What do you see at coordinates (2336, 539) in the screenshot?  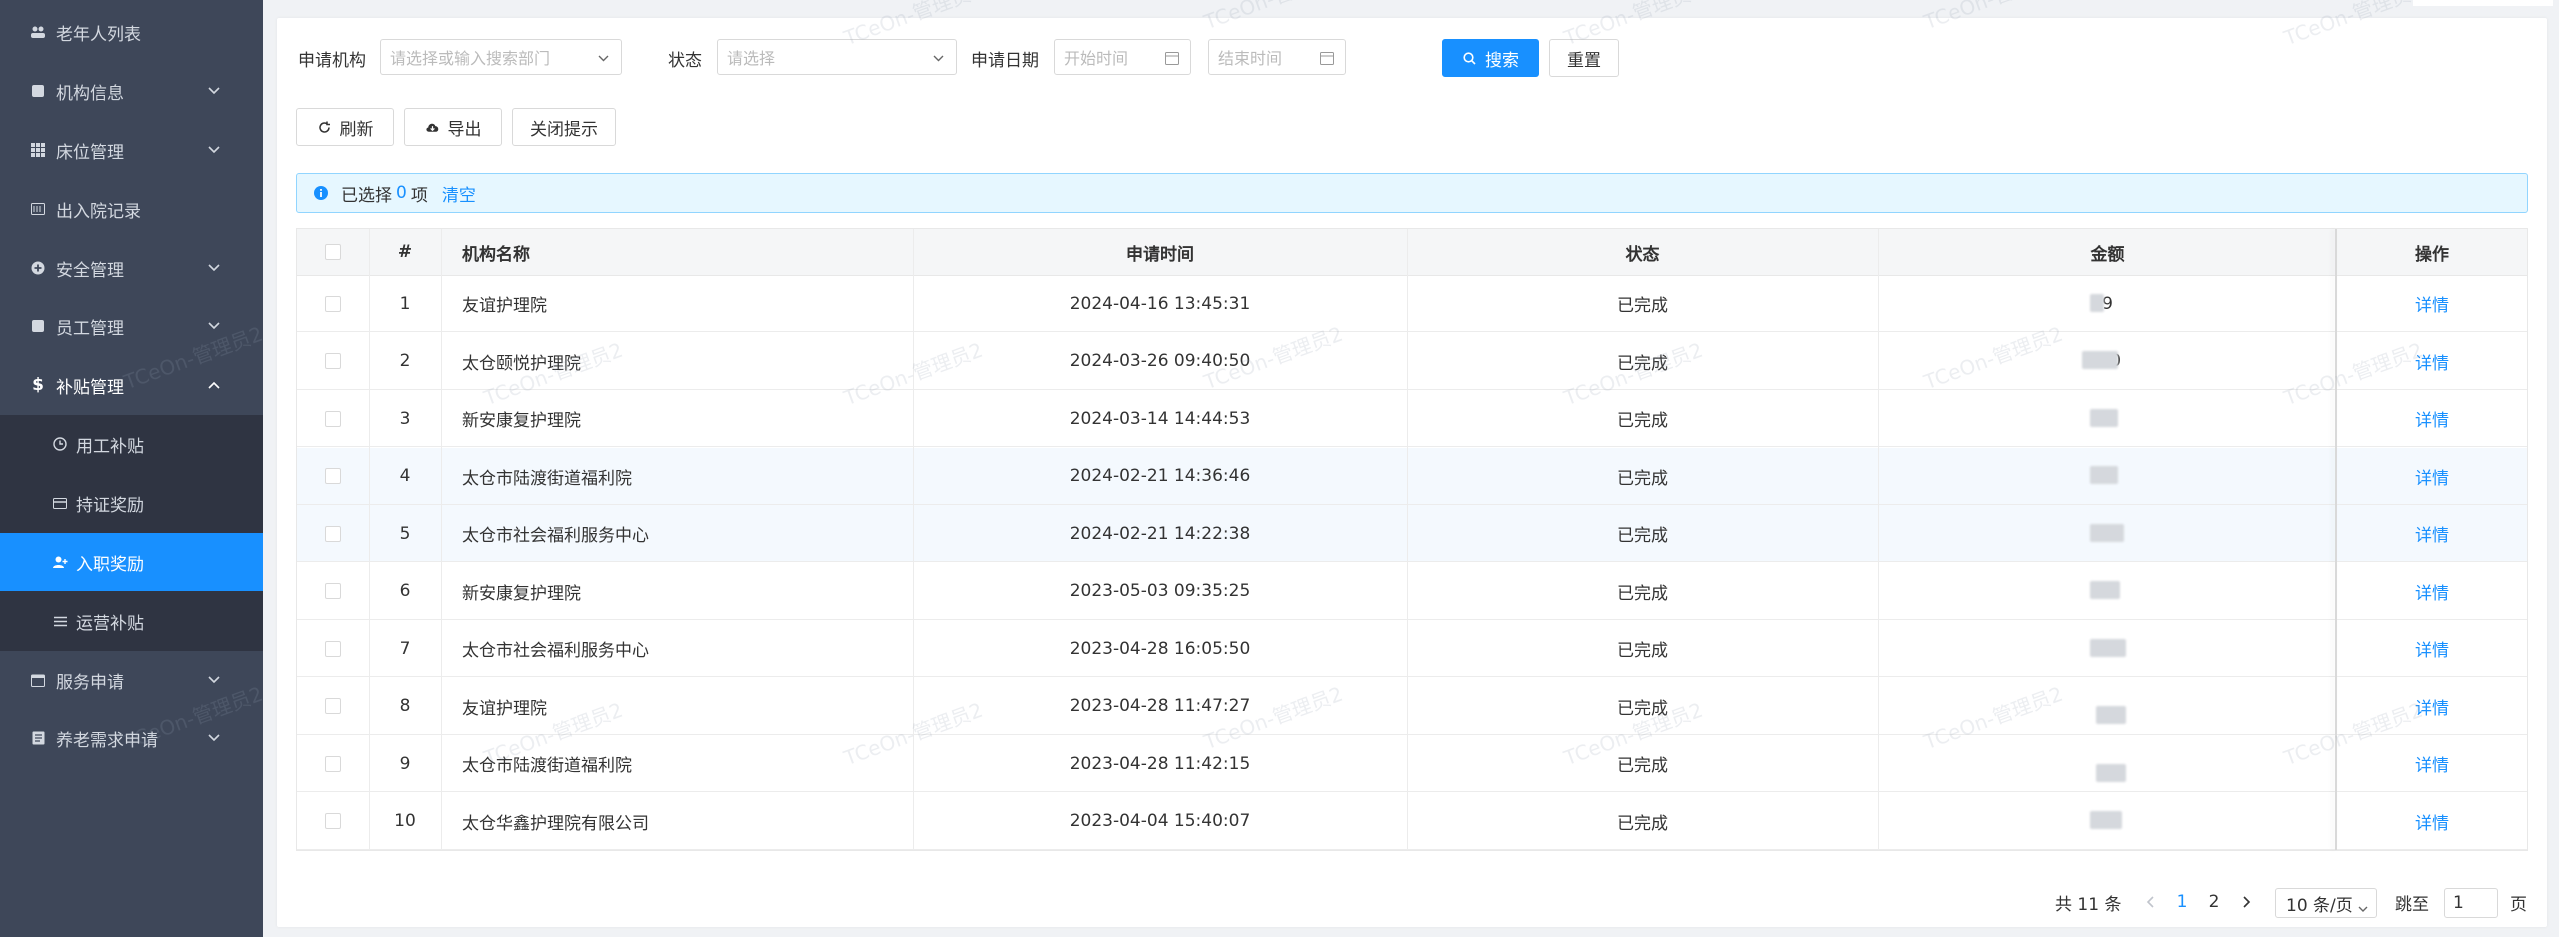 I see `fixed-column-divider` at bounding box center [2336, 539].